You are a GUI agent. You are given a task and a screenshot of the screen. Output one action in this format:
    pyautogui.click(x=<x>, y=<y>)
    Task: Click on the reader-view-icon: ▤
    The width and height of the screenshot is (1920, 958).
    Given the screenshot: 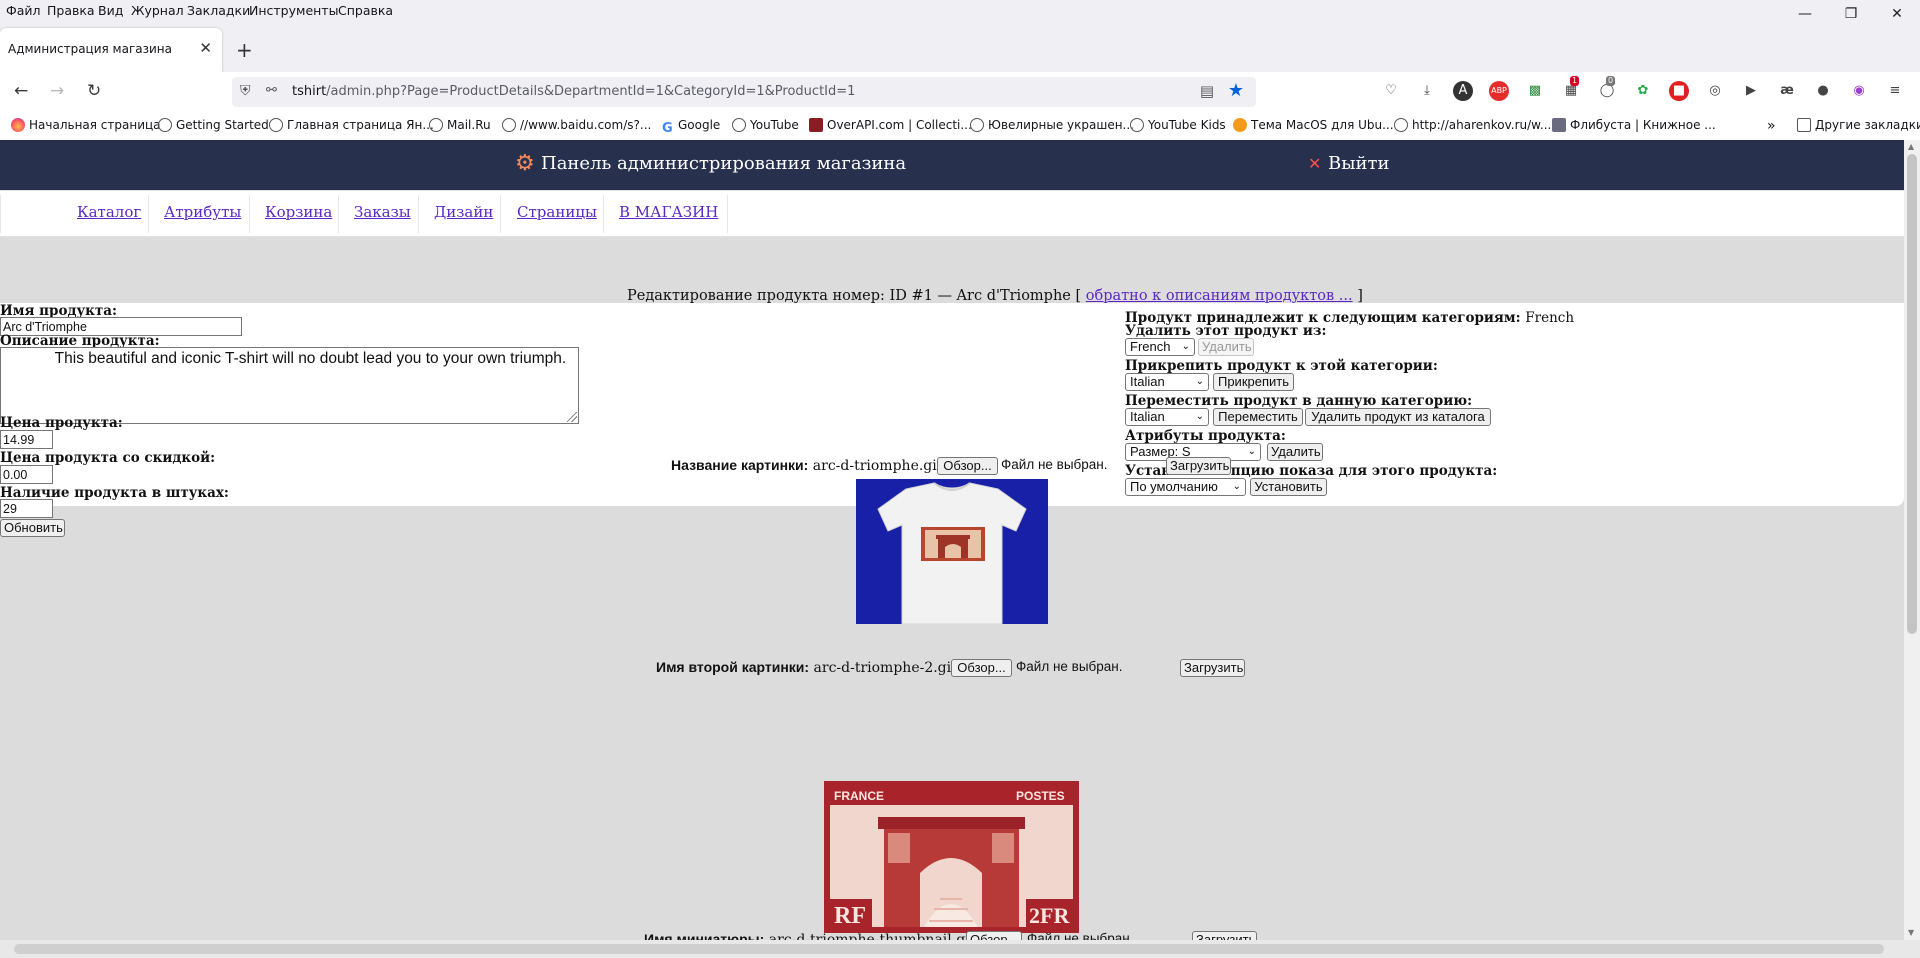 What is the action you would take?
    pyautogui.click(x=1207, y=91)
    